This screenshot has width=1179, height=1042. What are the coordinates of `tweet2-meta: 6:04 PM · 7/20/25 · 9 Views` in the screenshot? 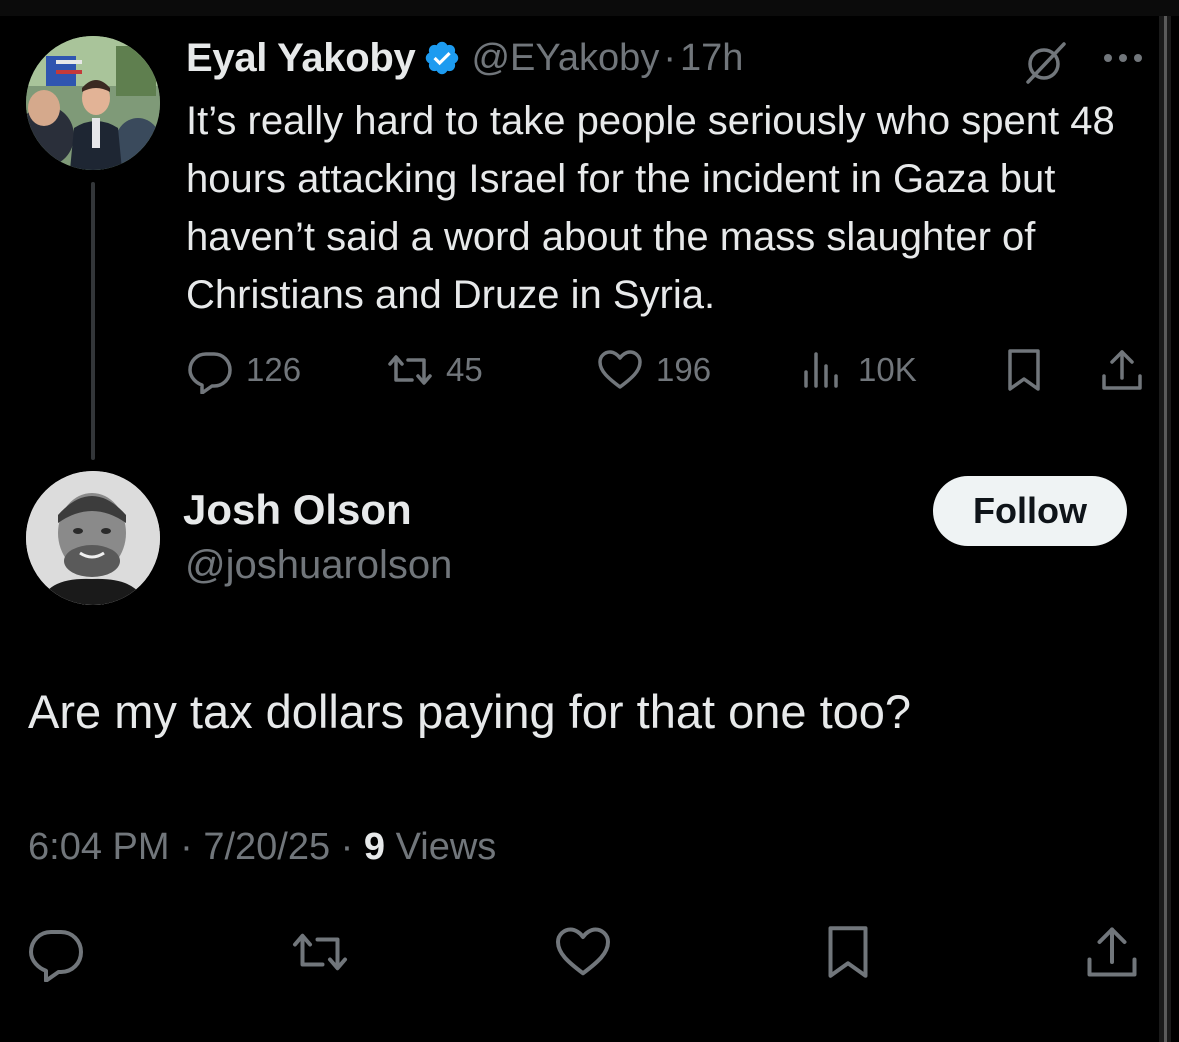 It's located at (262, 847).